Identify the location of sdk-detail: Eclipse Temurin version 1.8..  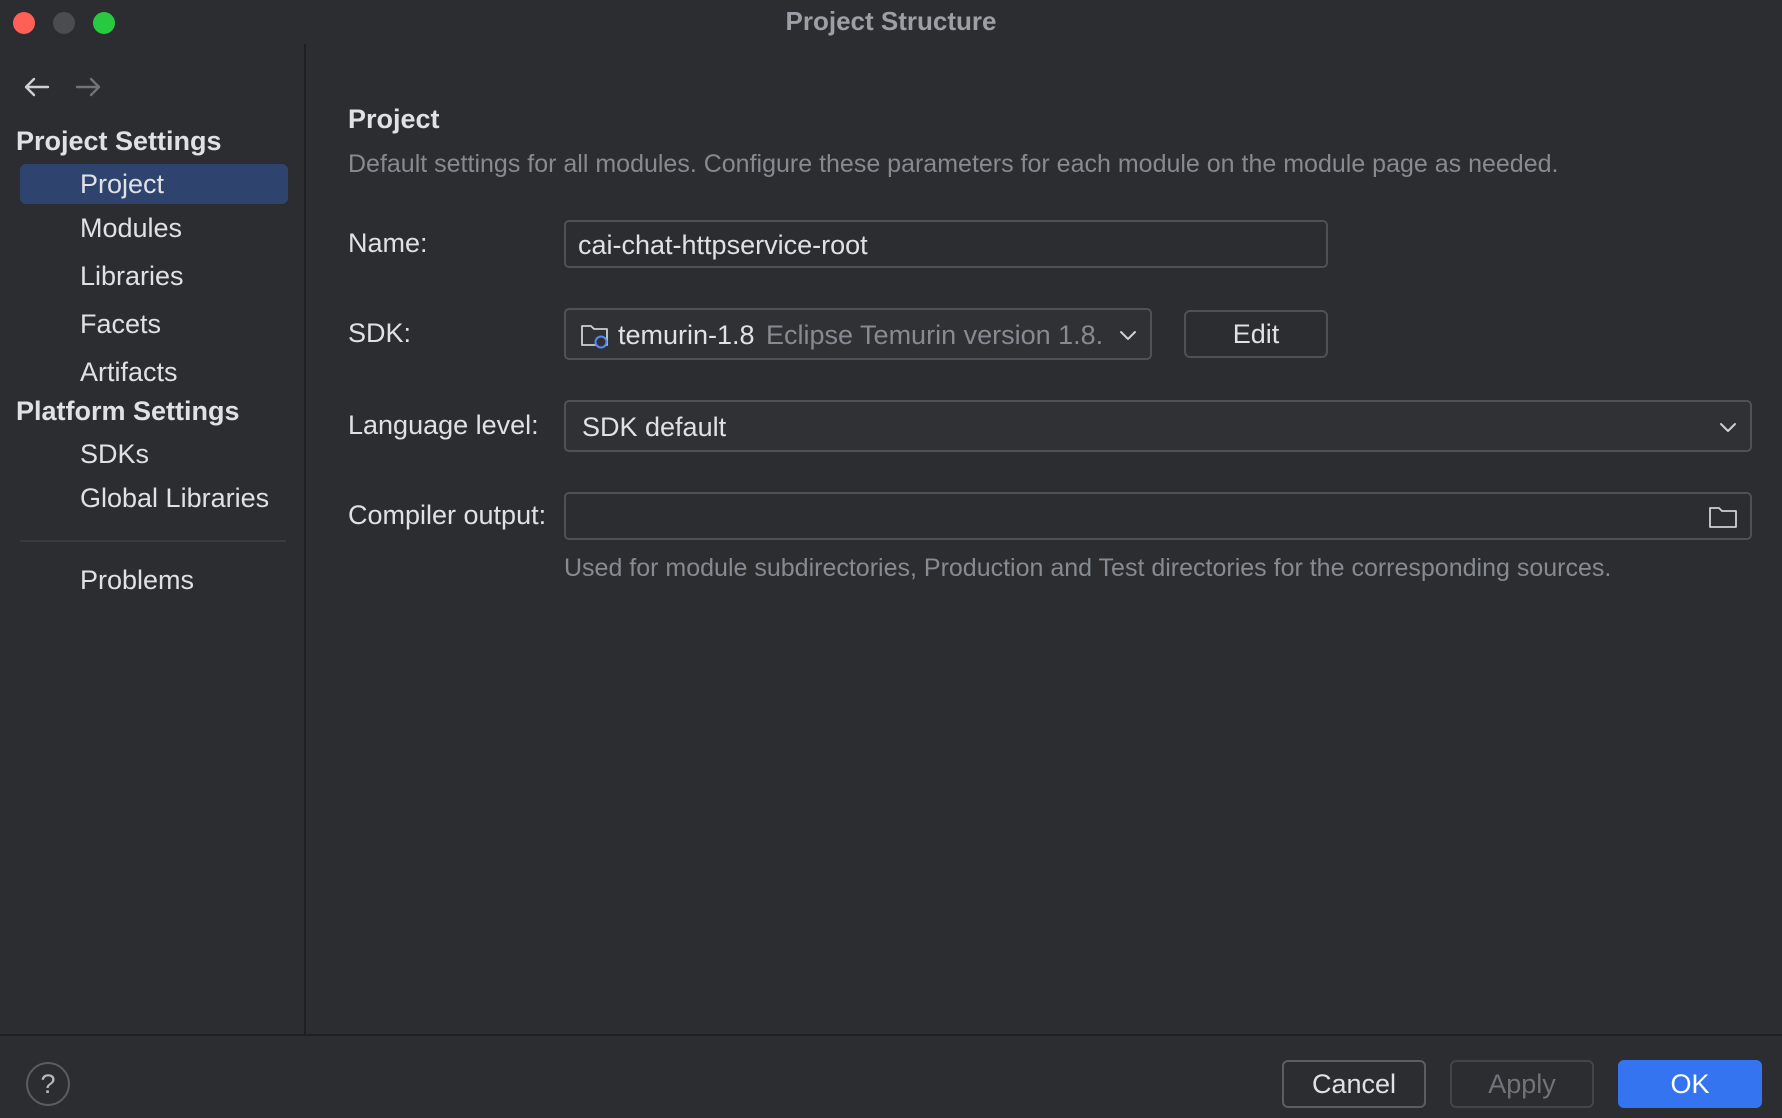
(935, 335).